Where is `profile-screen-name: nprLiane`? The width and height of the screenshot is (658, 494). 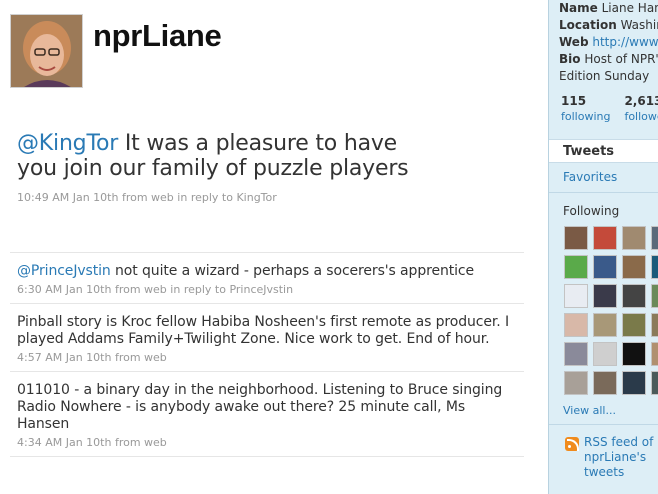 profile-screen-name: nprLiane is located at coordinates (157, 35).